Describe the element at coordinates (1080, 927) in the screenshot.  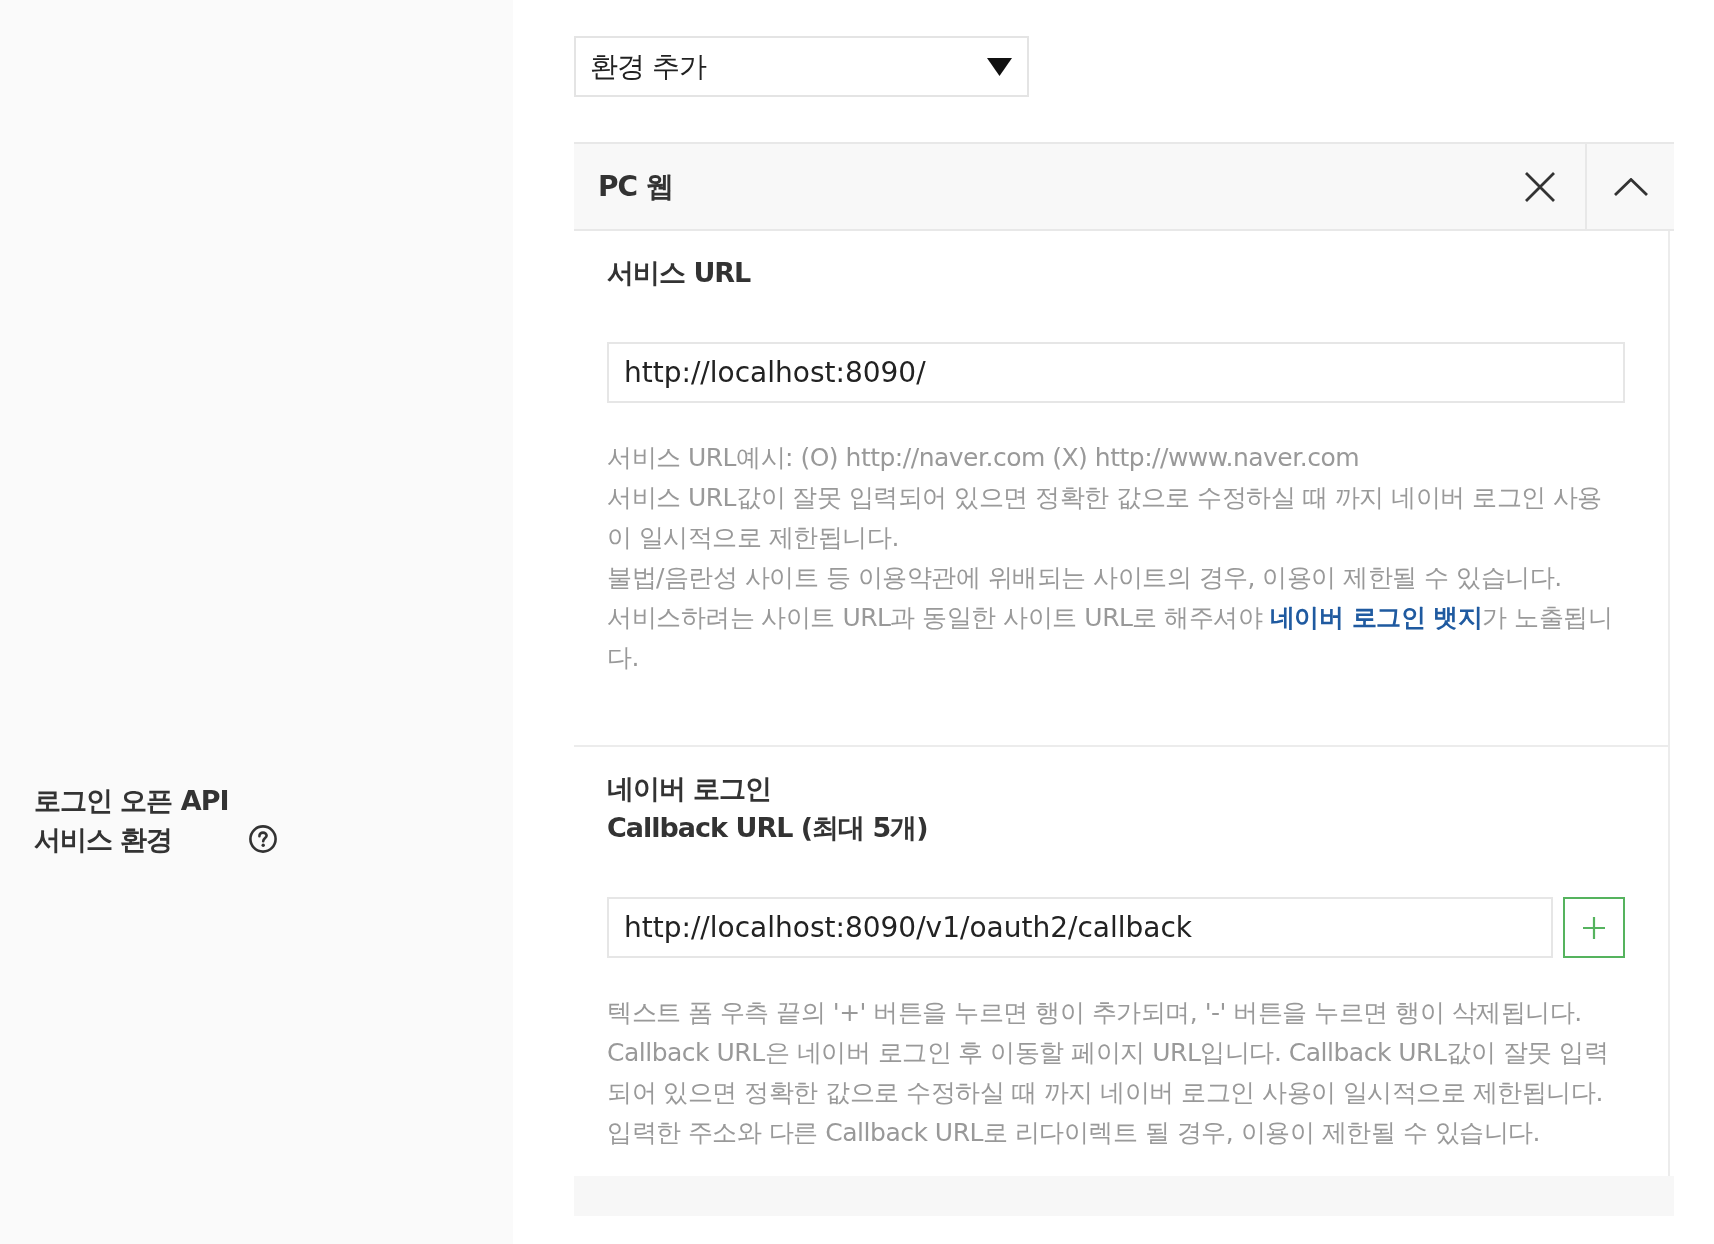
I see `url-input: http://localhost:8090/v1/oauth2/callback` at that location.